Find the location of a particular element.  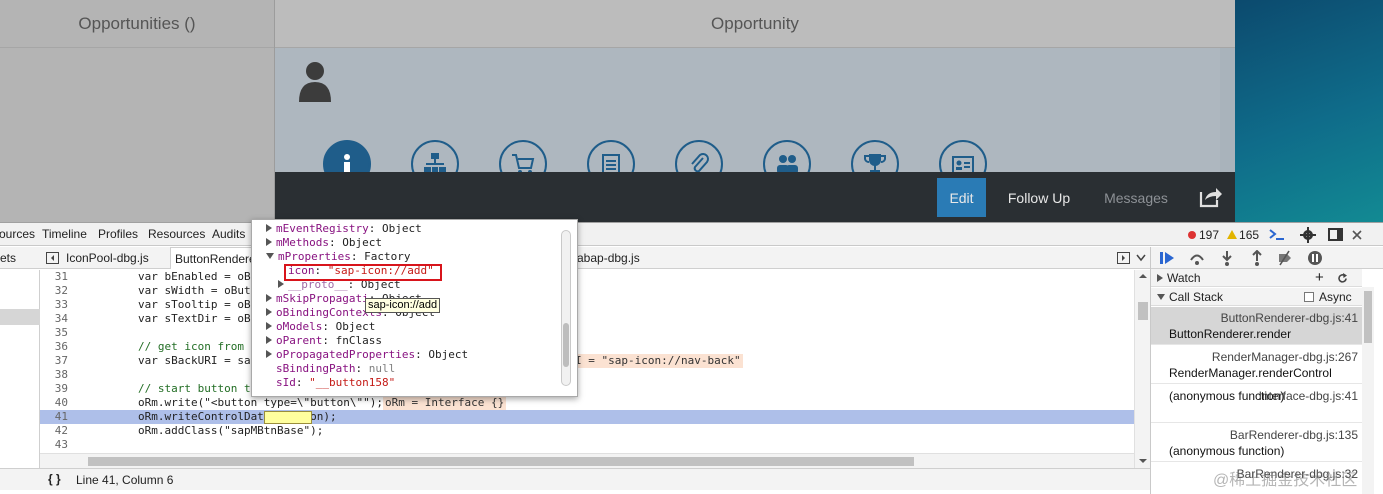

navigator-panel is located at coordinates (20, 369).